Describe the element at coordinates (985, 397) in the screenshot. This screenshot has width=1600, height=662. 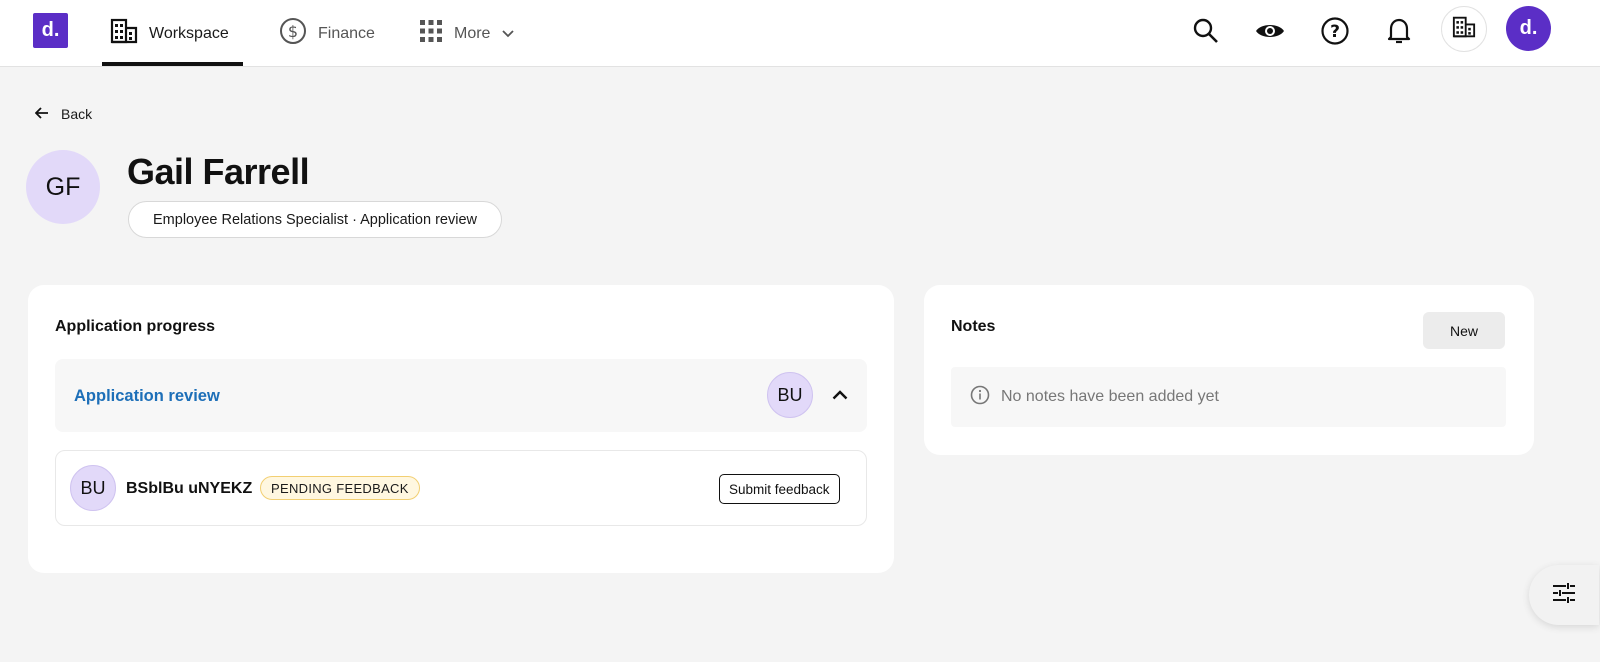
I see `info-icon` at that location.